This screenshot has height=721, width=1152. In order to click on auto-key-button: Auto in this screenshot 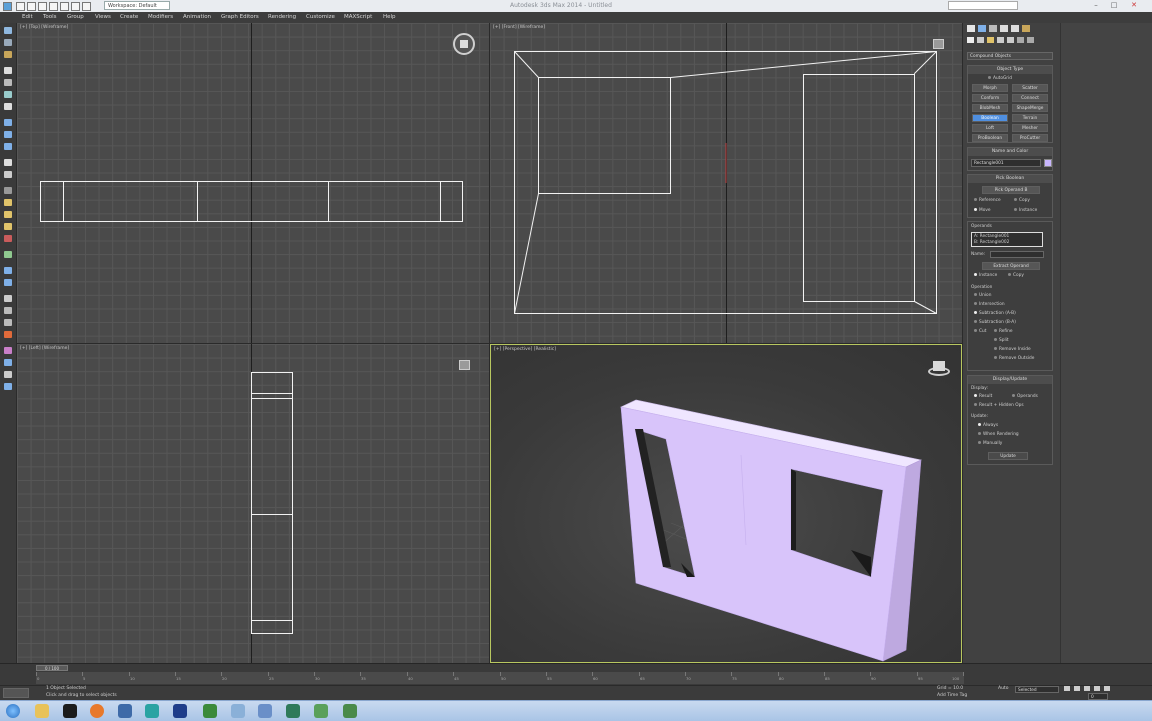, I will do `click(1003, 688)`.